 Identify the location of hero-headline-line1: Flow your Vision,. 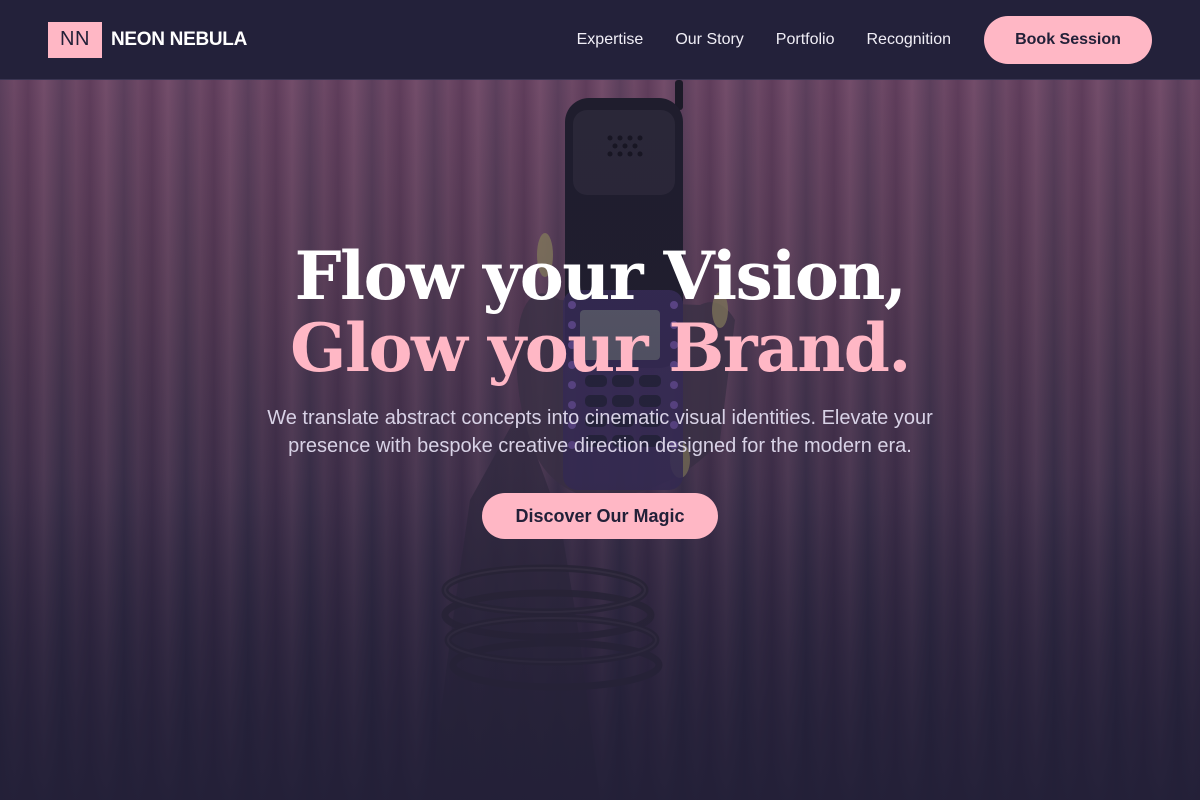
(600, 276).